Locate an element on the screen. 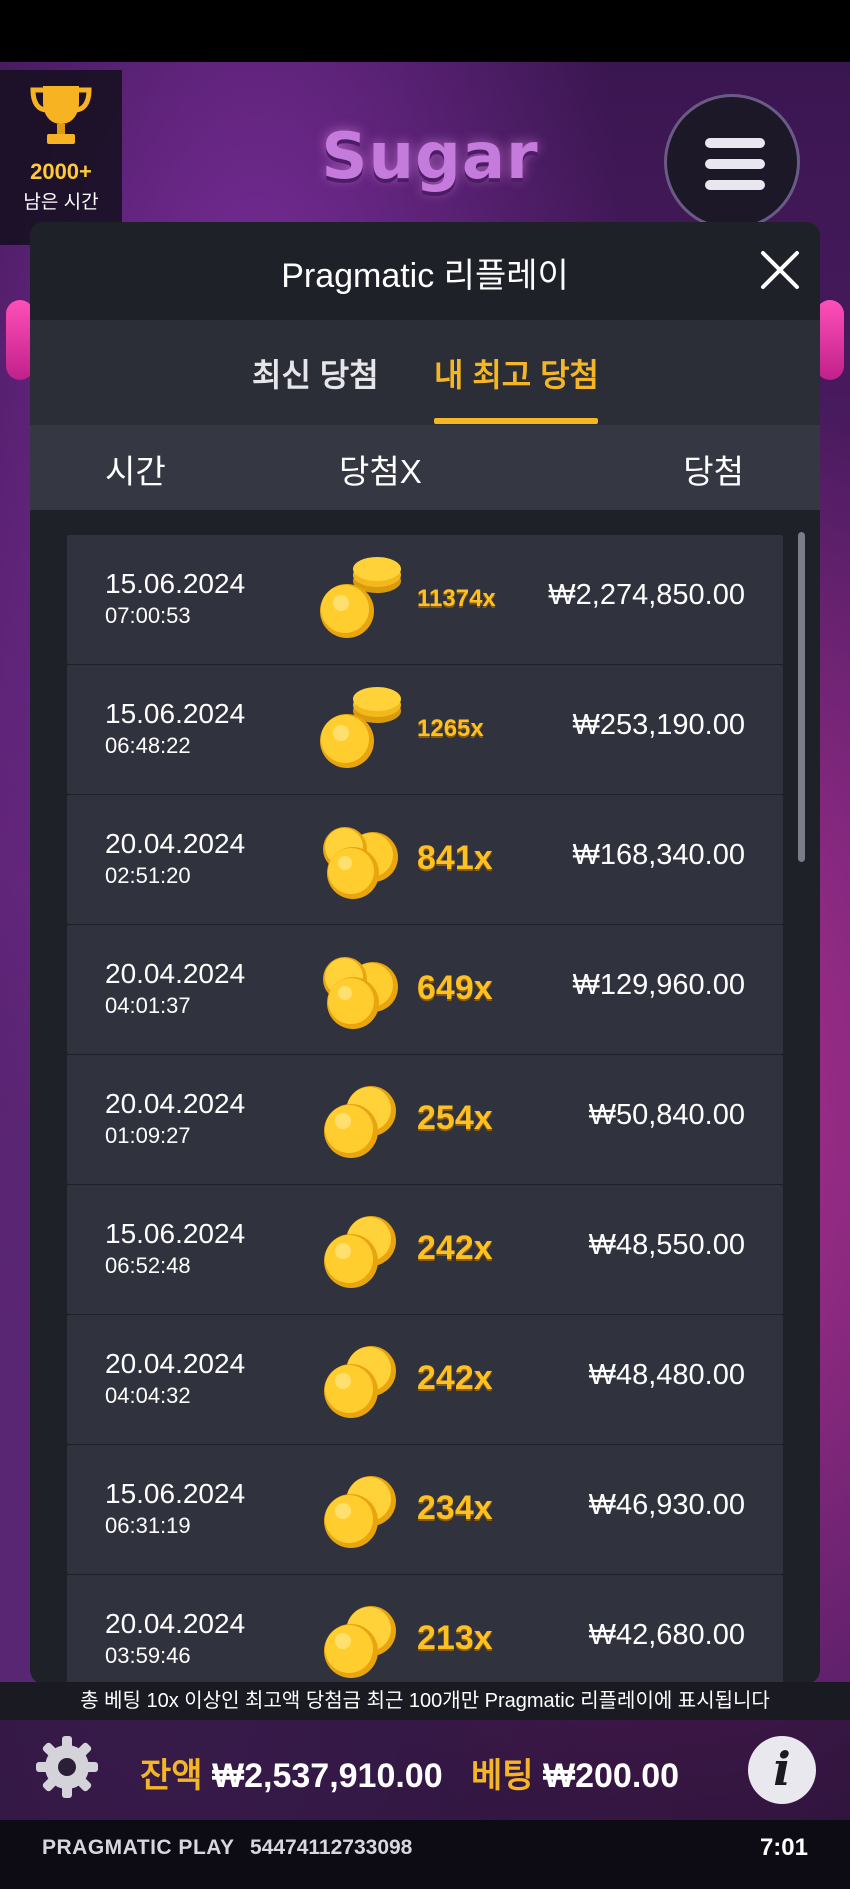 The height and width of the screenshot is (1889, 850). modal-header: Pragmatic 리플레이 is located at coordinates (425, 271).